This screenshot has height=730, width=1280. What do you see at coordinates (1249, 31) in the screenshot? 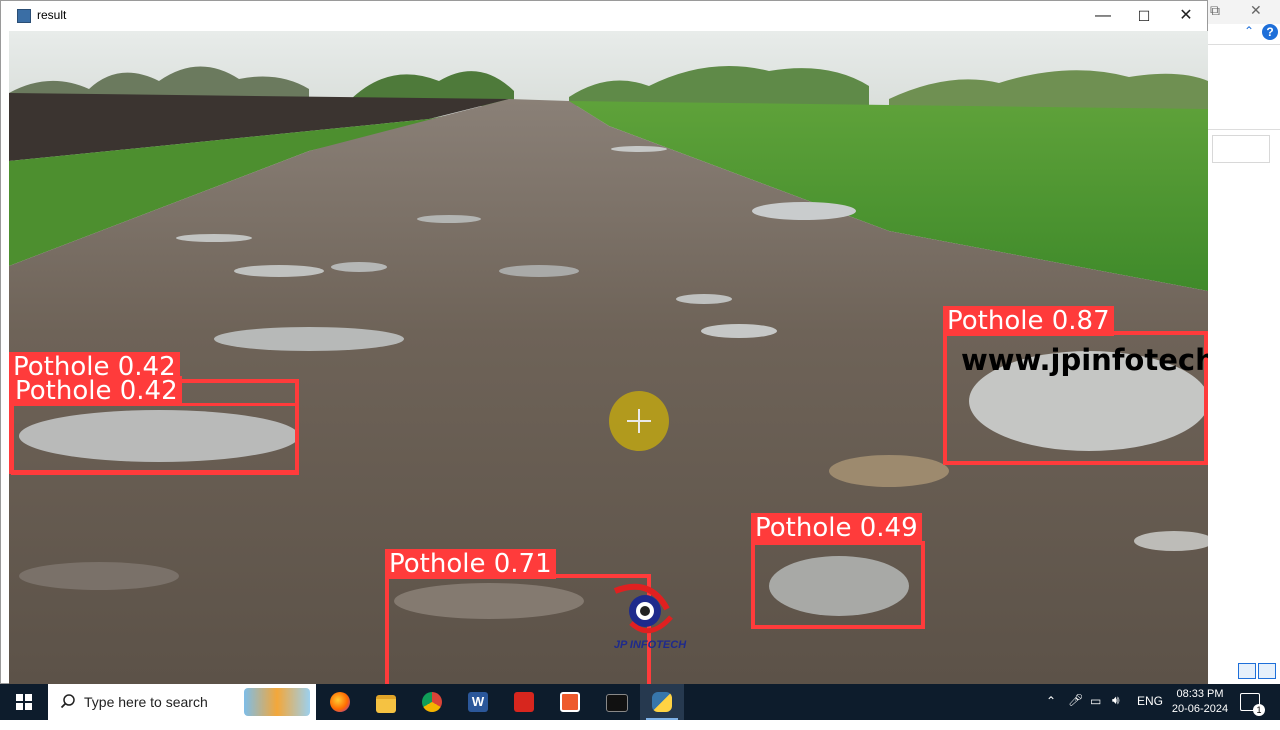
I see `chevron-up-icon: ⌃` at bounding box center [1249, 31].